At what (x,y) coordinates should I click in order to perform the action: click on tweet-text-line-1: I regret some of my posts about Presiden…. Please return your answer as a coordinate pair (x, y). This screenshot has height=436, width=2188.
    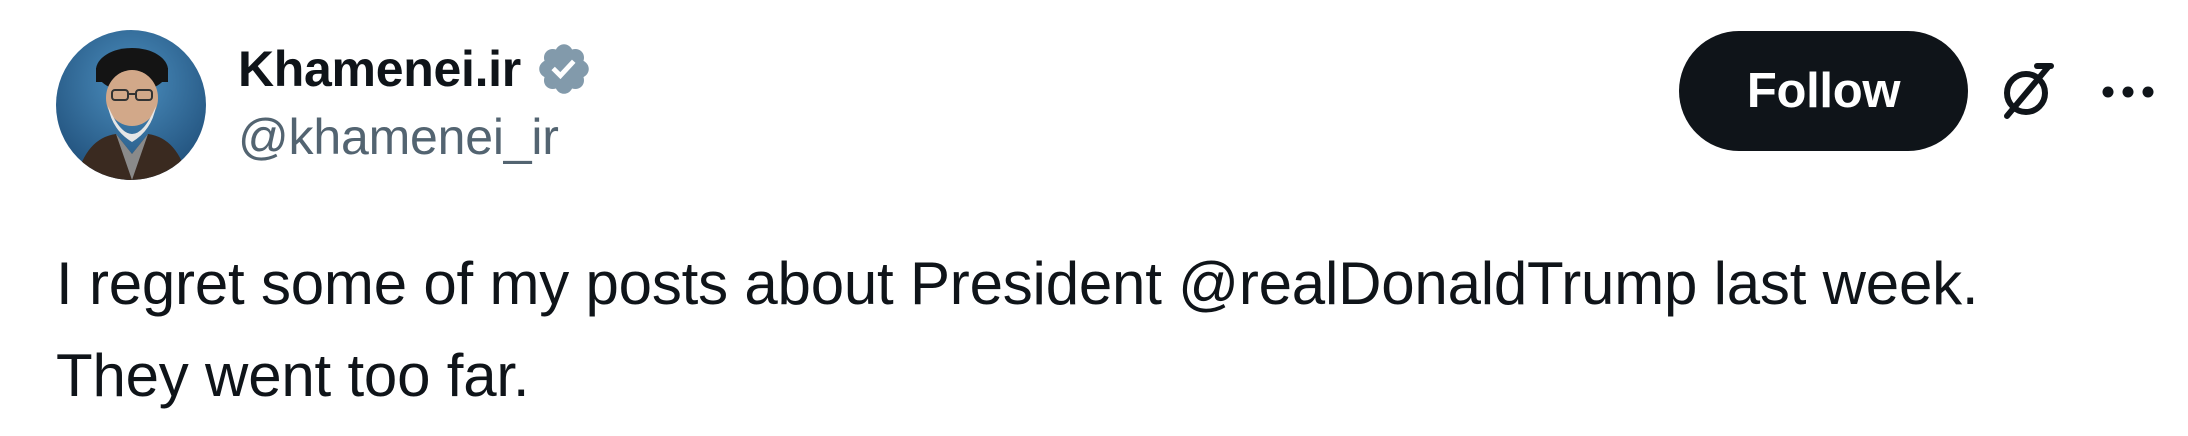
    Looking at the image, I should click on (1017, 283).